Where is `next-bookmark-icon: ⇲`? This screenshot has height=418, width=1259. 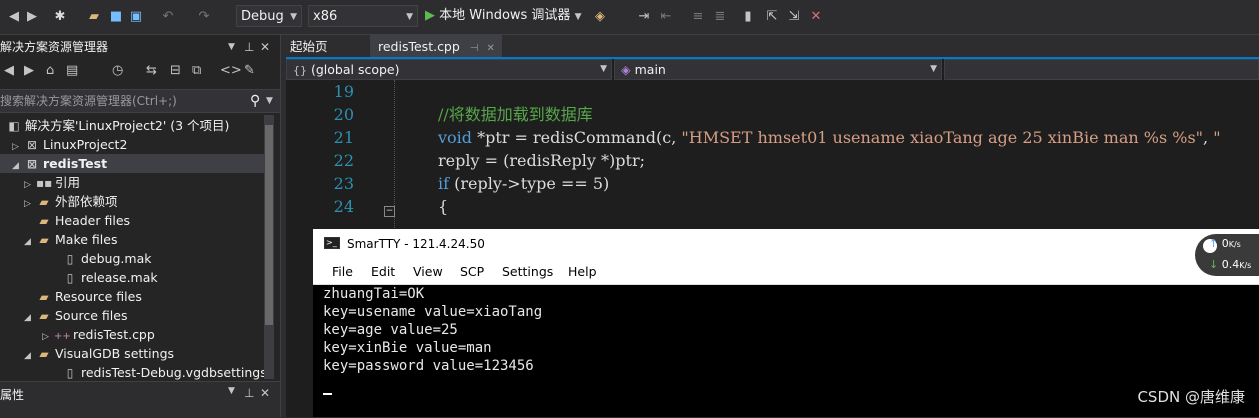 next-bookmark-icon: ⇲ is located at coordinates (794, 17).